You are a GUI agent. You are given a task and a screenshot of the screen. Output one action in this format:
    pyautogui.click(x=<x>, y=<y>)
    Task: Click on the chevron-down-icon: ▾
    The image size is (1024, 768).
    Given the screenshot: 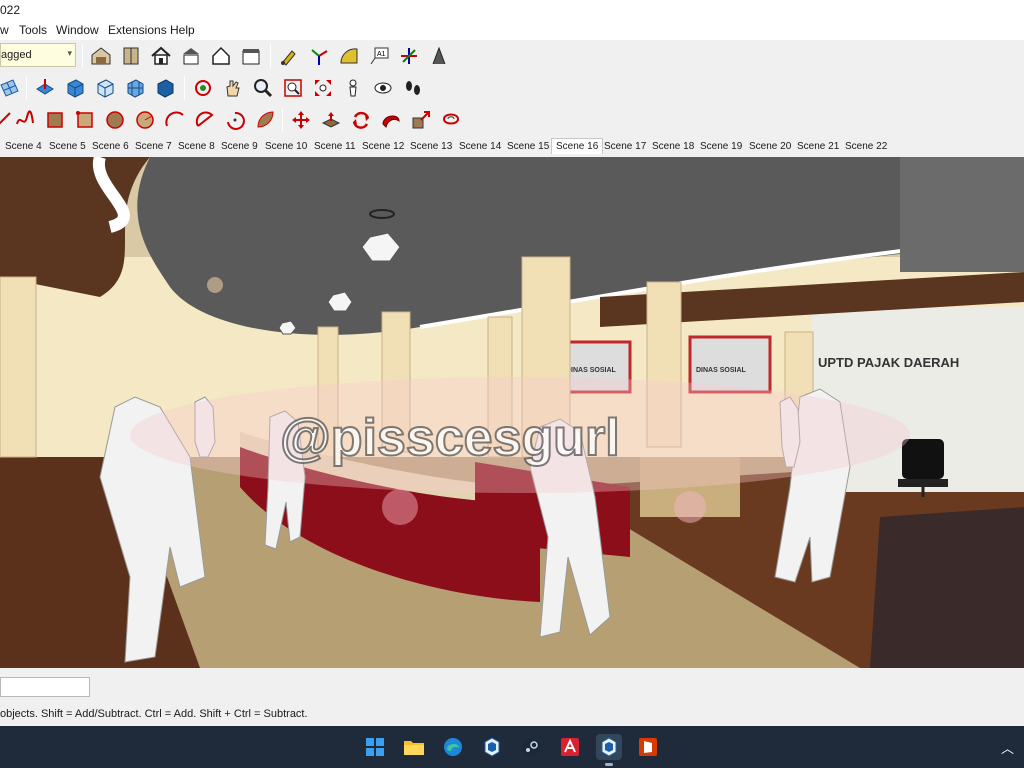 What is the action you would take?
    pyautogui.click(x=69, y=53)
    